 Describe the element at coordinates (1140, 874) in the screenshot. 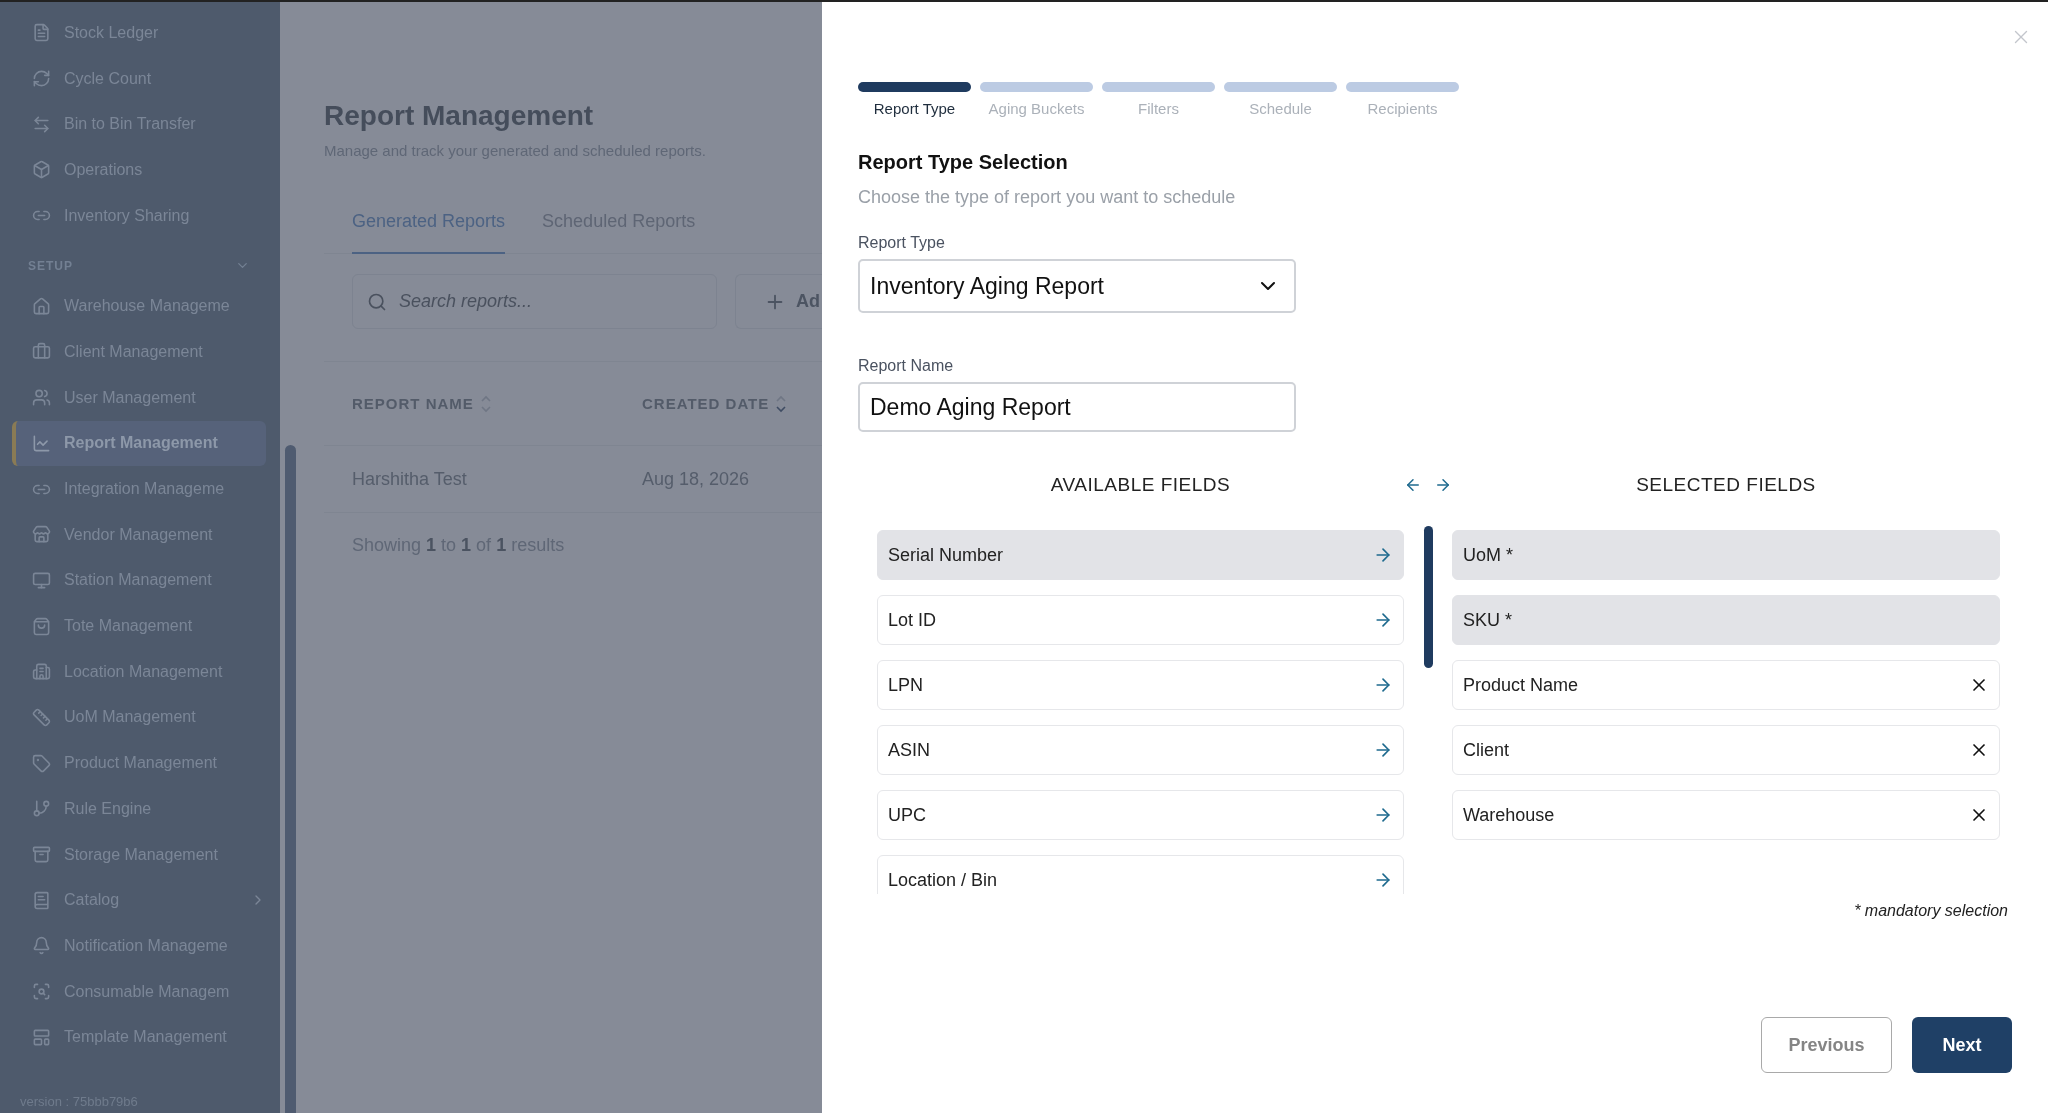

I see `field-row: Location / Bin` at that location.